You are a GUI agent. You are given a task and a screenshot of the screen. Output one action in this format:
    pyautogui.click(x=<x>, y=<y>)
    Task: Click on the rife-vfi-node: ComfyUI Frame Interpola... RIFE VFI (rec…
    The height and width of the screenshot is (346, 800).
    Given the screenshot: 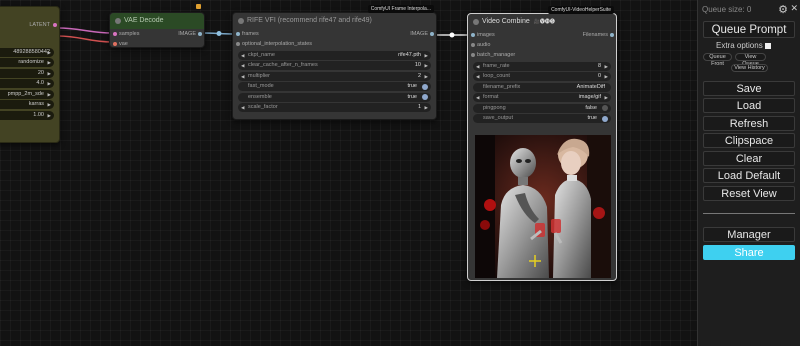 What is the action you would take?
    pyautogui.click(x=334, y=62)
    